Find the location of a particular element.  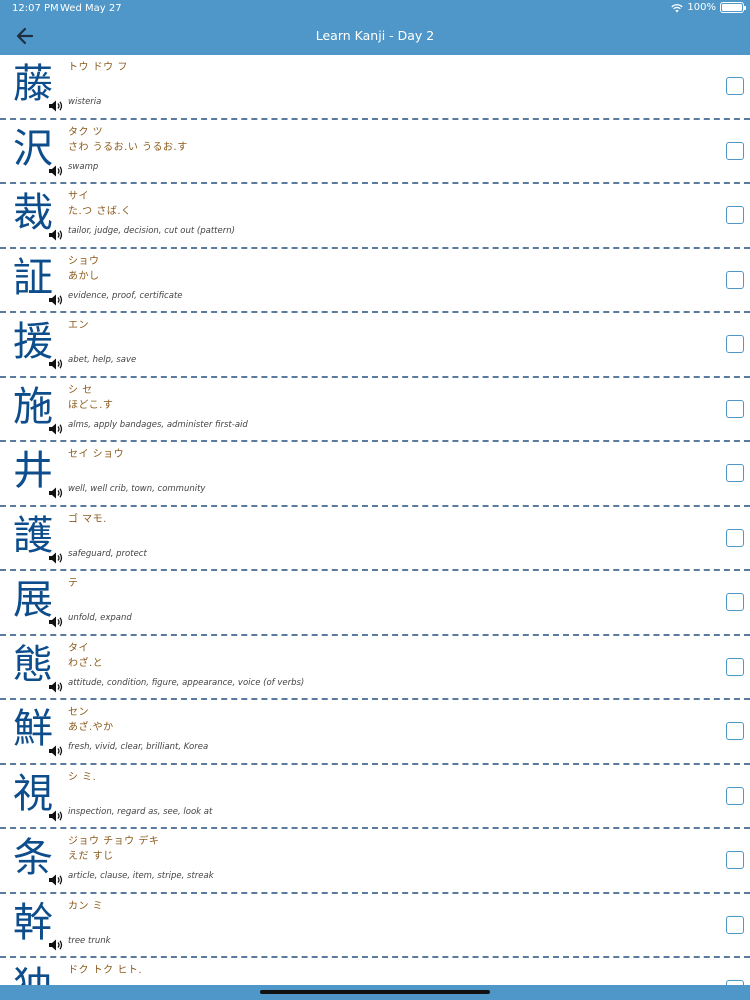

kun-reading: わざ.と is located at coordinates (86, 663).